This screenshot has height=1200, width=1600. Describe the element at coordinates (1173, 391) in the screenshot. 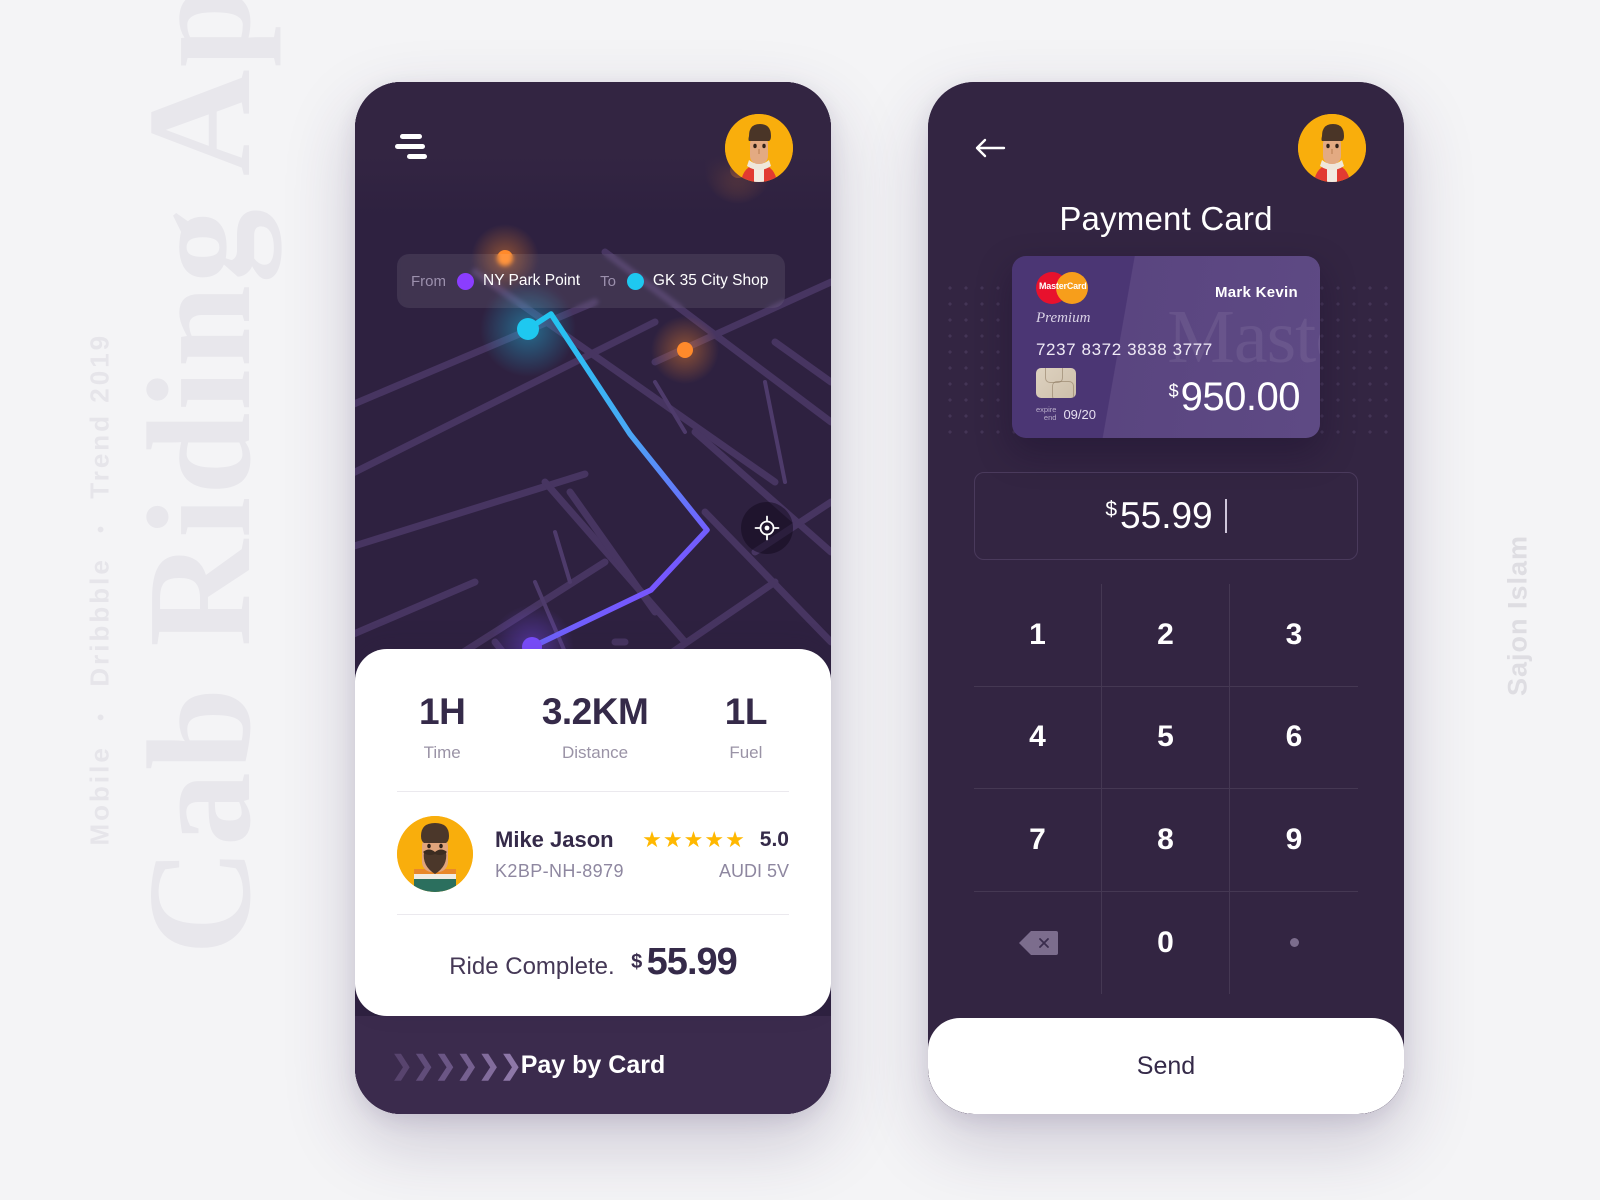

I see `card-balance-currency: $` at that location.